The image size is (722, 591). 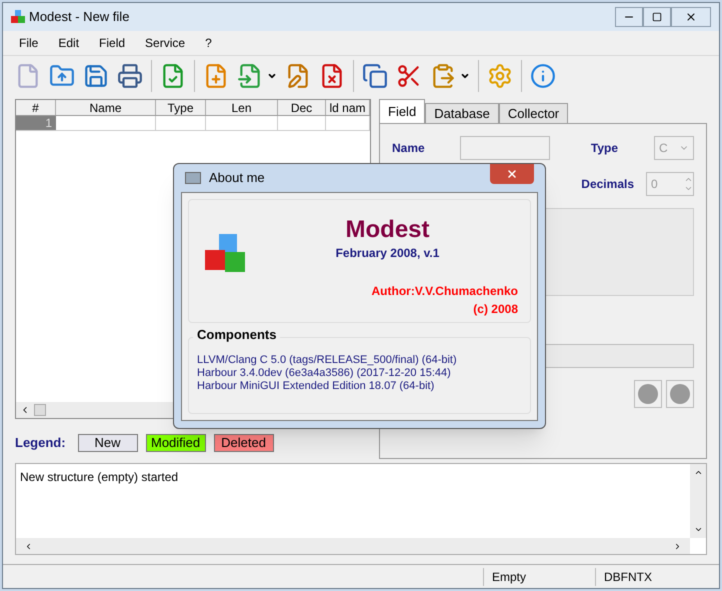 What do you see at coordinates (607, 184) in the screenshot?
I see `field-label: Decimals` at bounding box center [607, 184].